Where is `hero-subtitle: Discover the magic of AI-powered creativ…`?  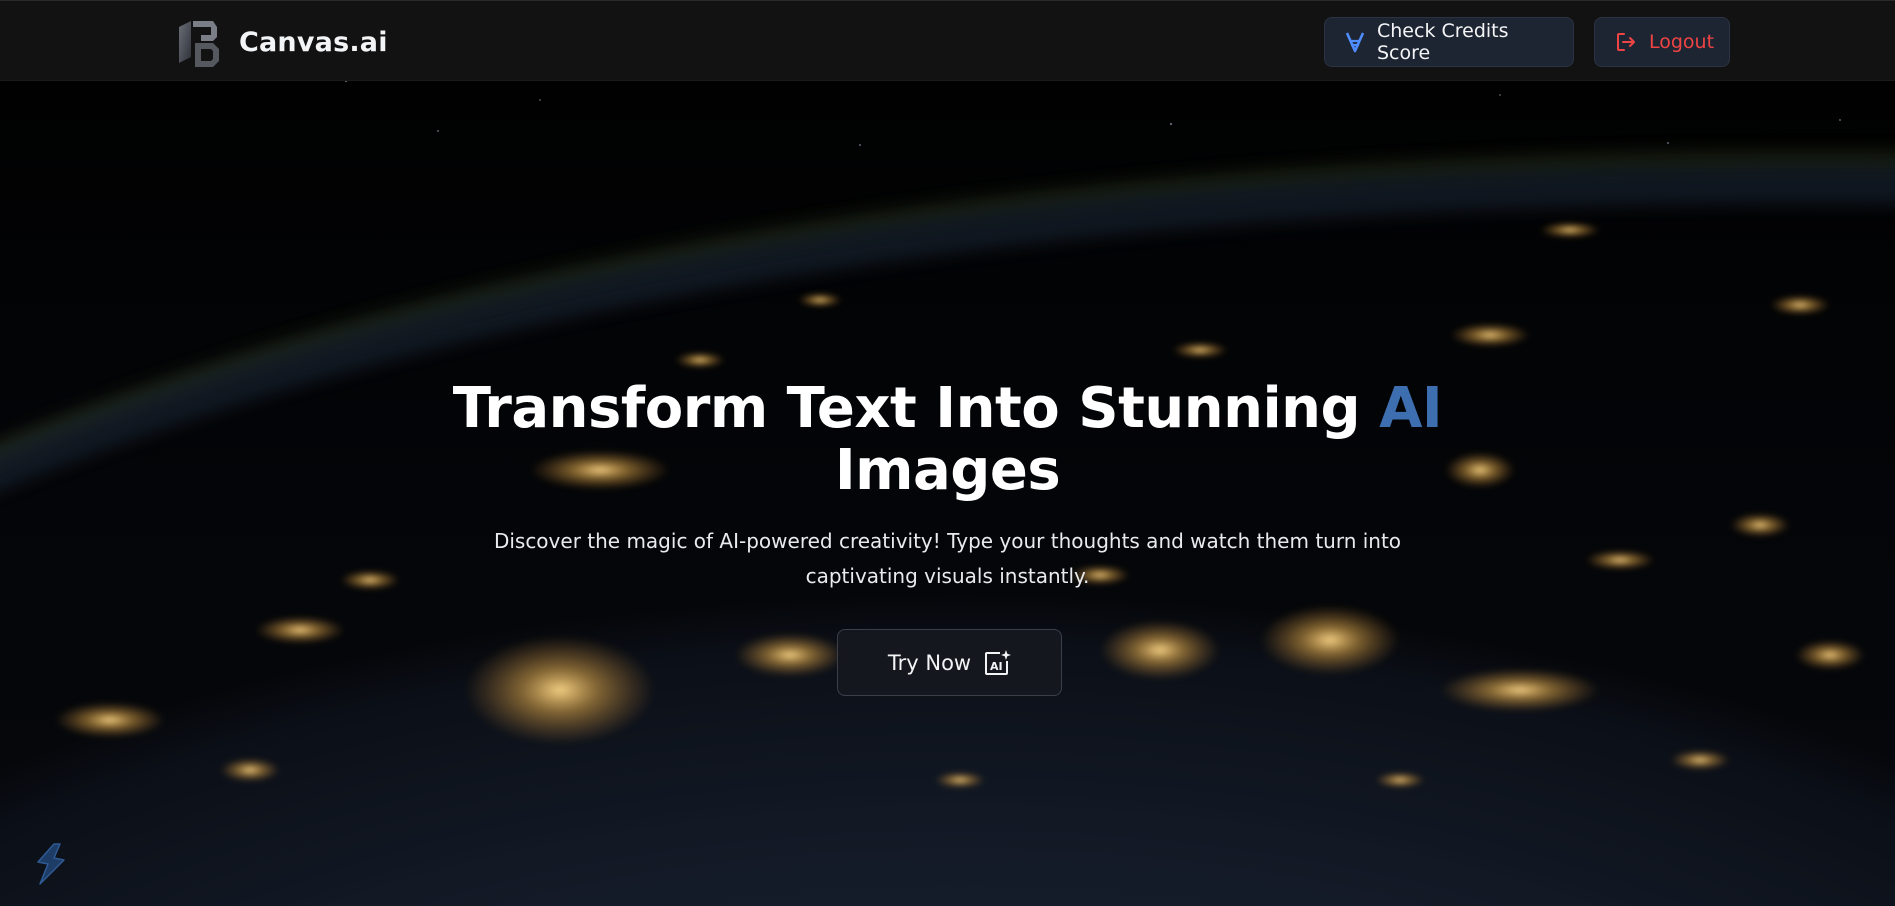 hero-subtitle: Discover the magic of AI-powered creativ… is located at coordinates (947, 558).